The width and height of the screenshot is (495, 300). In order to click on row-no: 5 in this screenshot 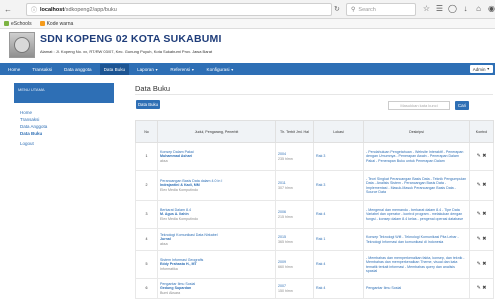, I will do `click(146, 264)`.